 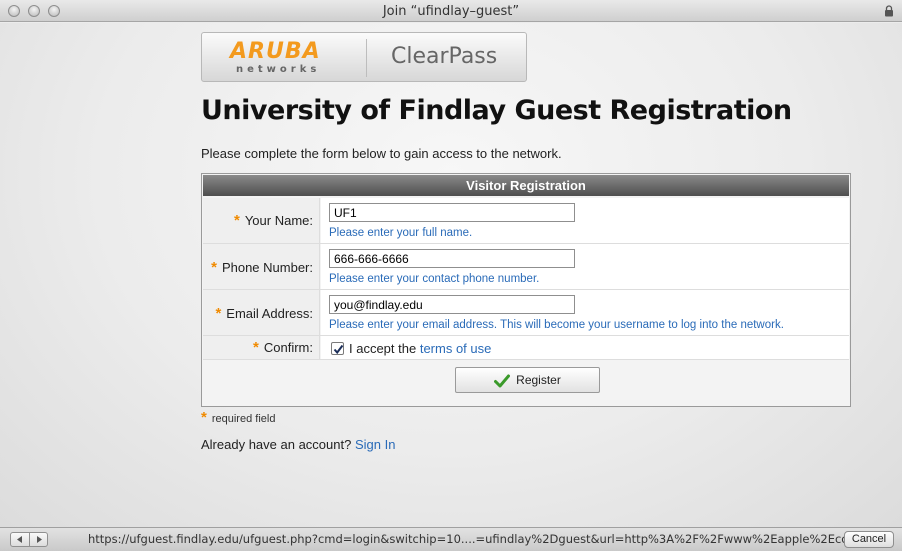 I want to click on phone-field-cell: Please enter your contact phone number., so click(x=585, y=266).